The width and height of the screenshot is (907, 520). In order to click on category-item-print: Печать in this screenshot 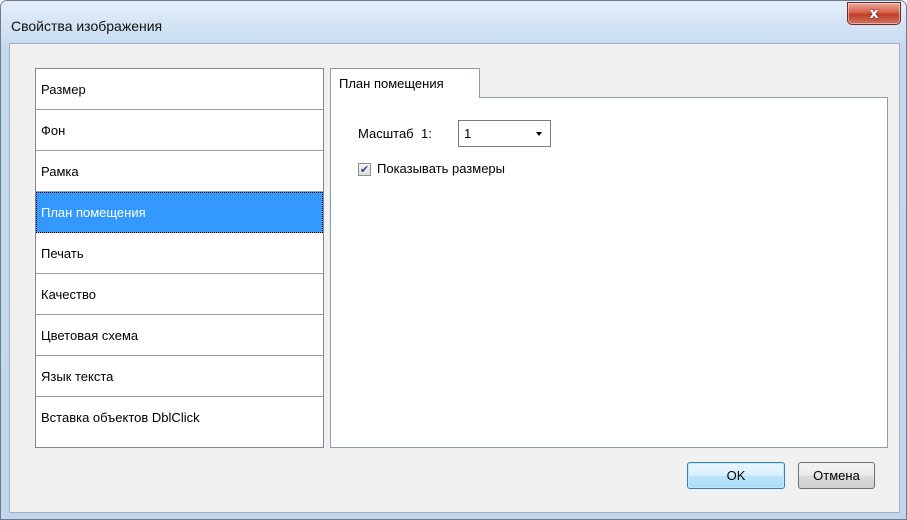, I will do `click(179, 253)`.